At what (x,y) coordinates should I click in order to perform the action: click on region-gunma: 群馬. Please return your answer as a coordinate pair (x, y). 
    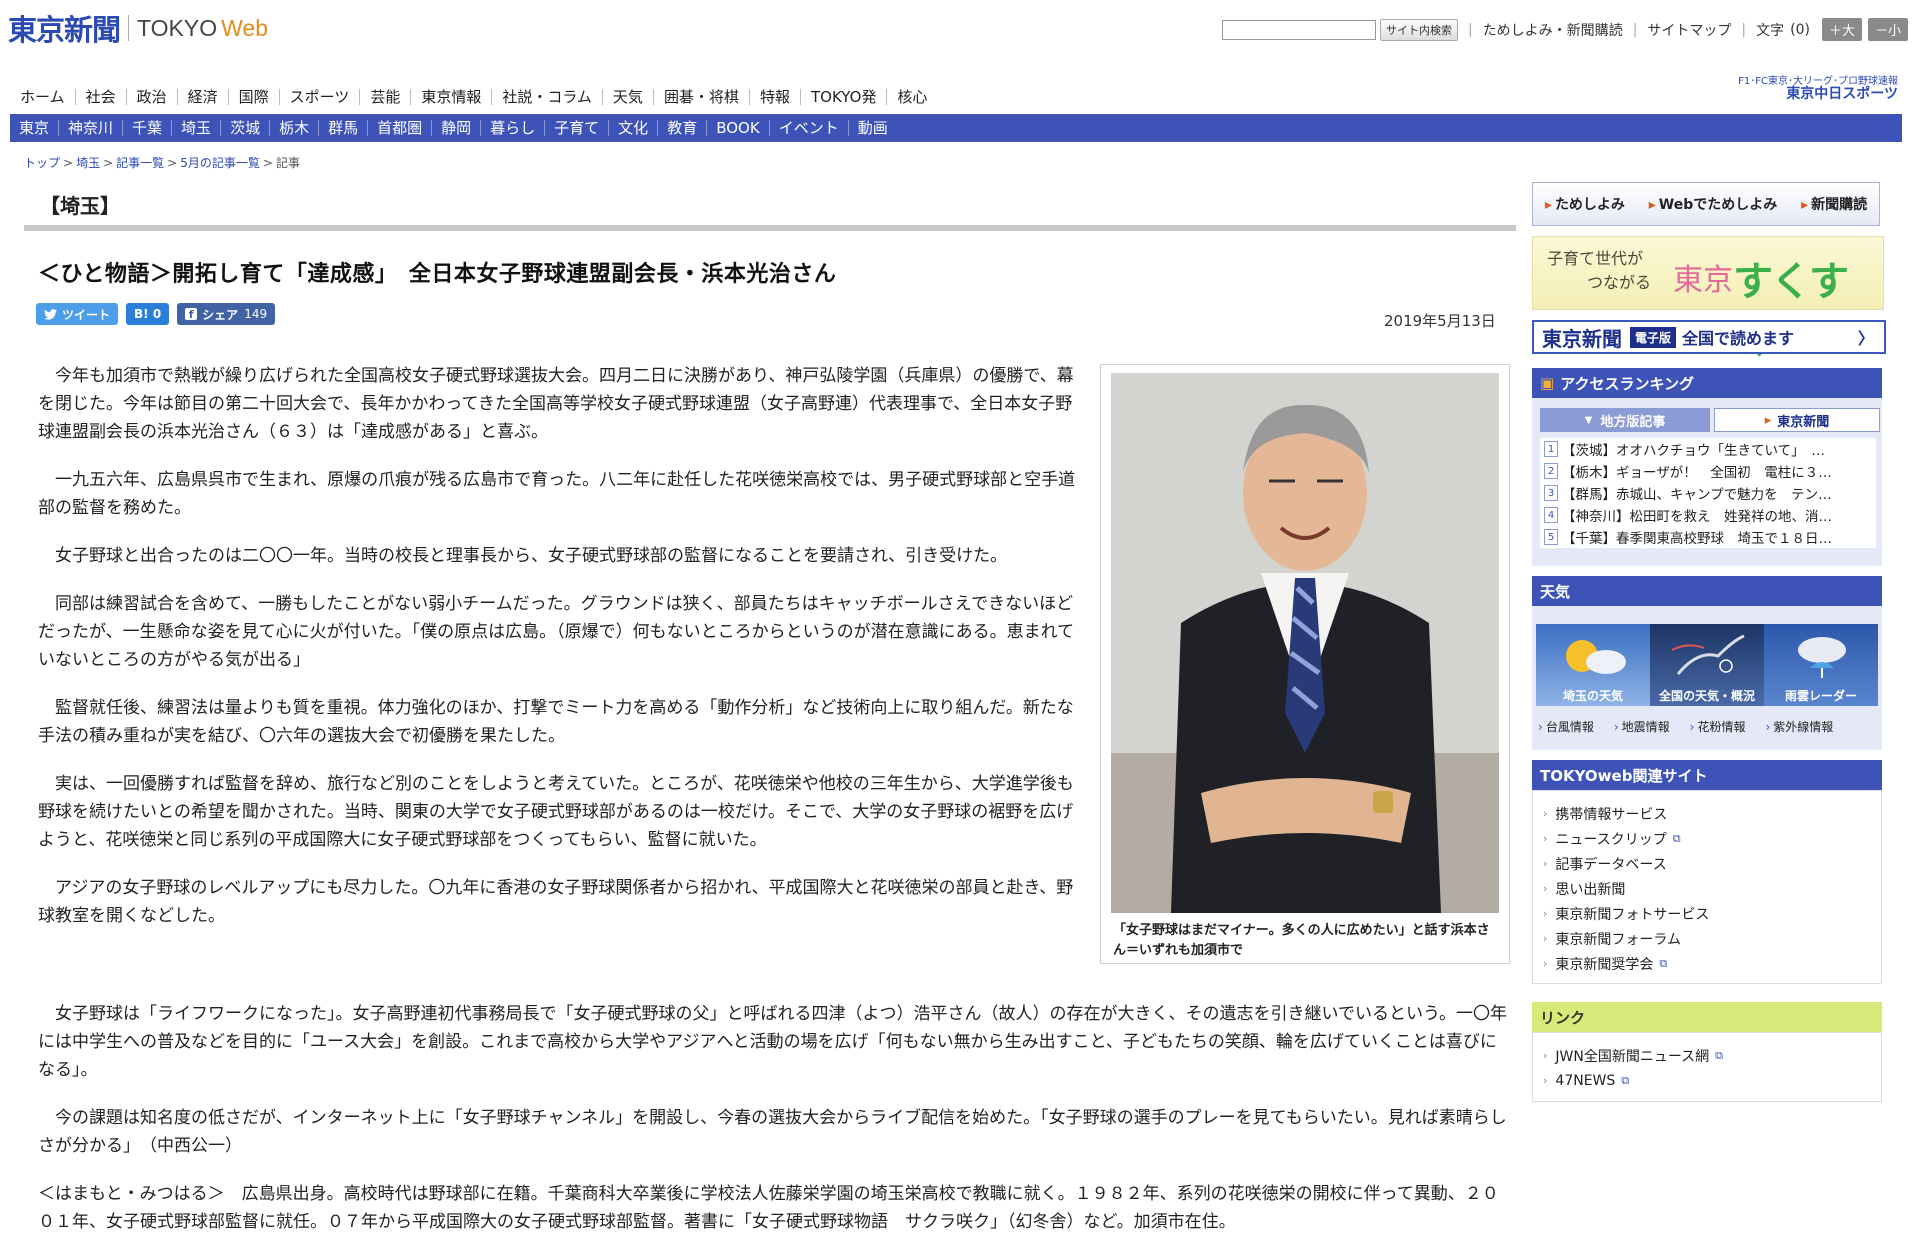
    Looking at the image, I should click on (344, 128).